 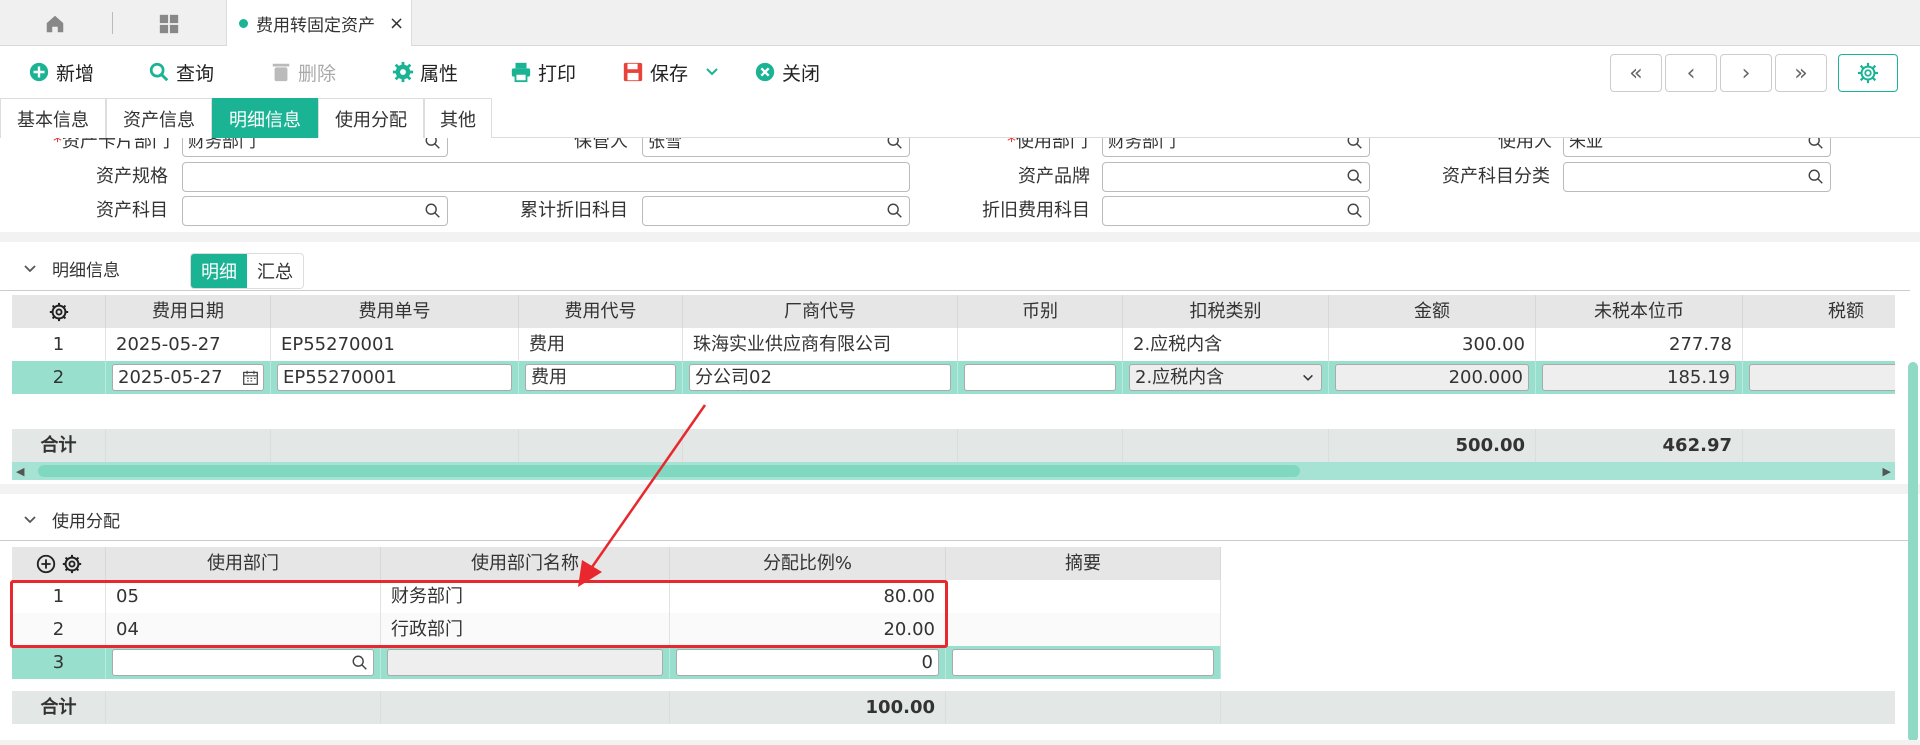 I want to click on col-expense-no: 费用单号, so click(x=395, y=311).